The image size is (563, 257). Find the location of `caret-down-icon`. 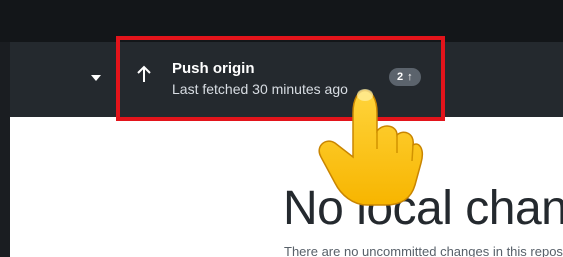

caret-down-icon is located at coordinates (96, 78).